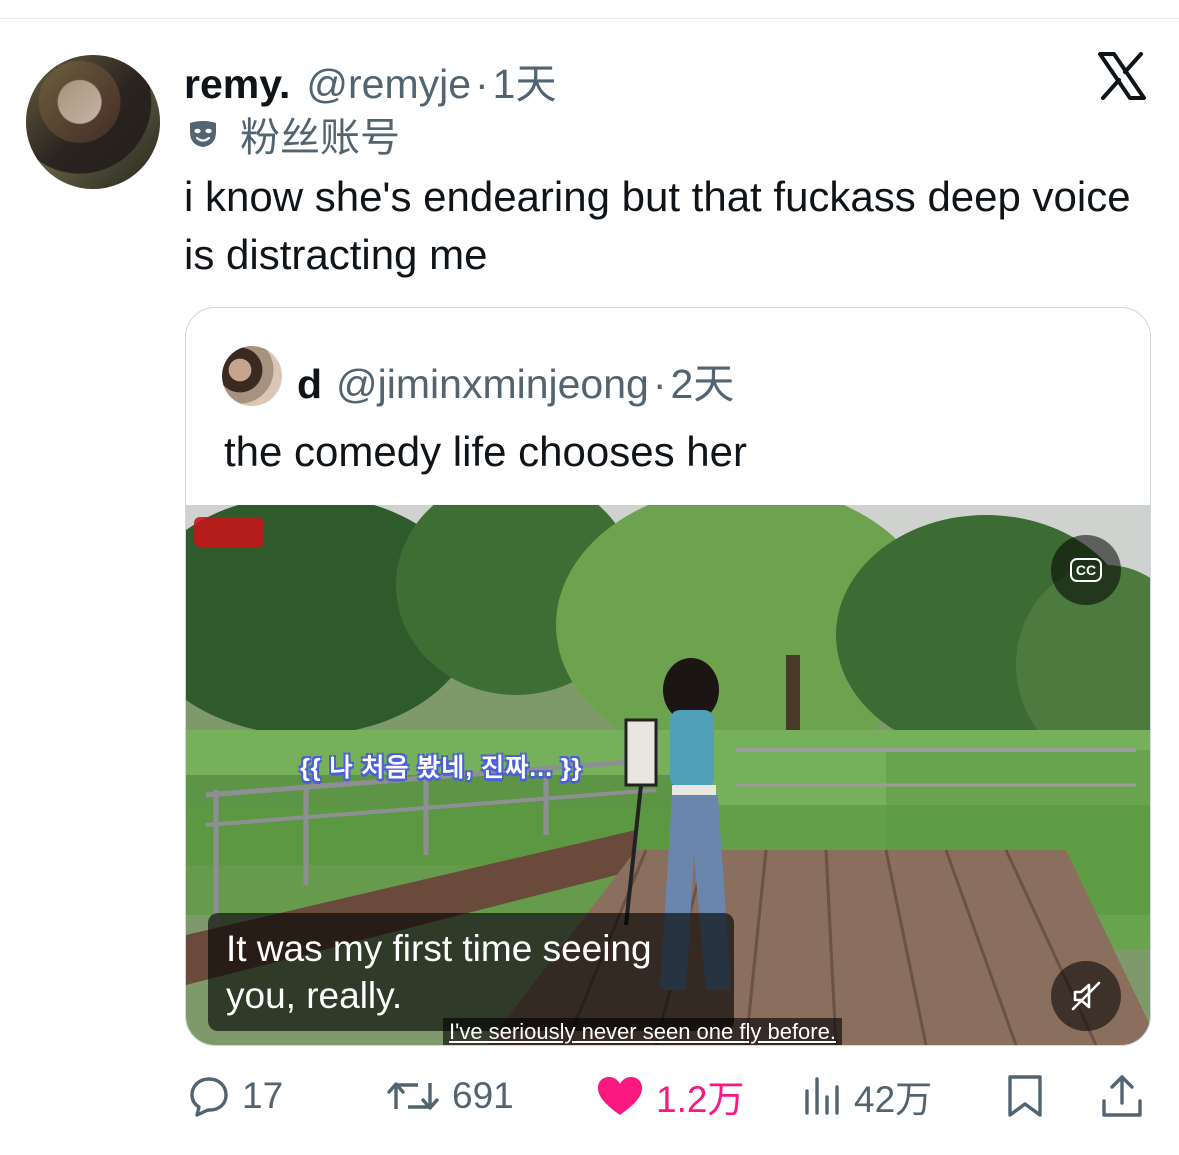 The width and height of the screenshot is (1179, 1155). Describe the element at coordinates (441, 768) in the screenshot. I see `korean-subtitle: {{ 나 처음 봤네, 진짜... }}` at that location.